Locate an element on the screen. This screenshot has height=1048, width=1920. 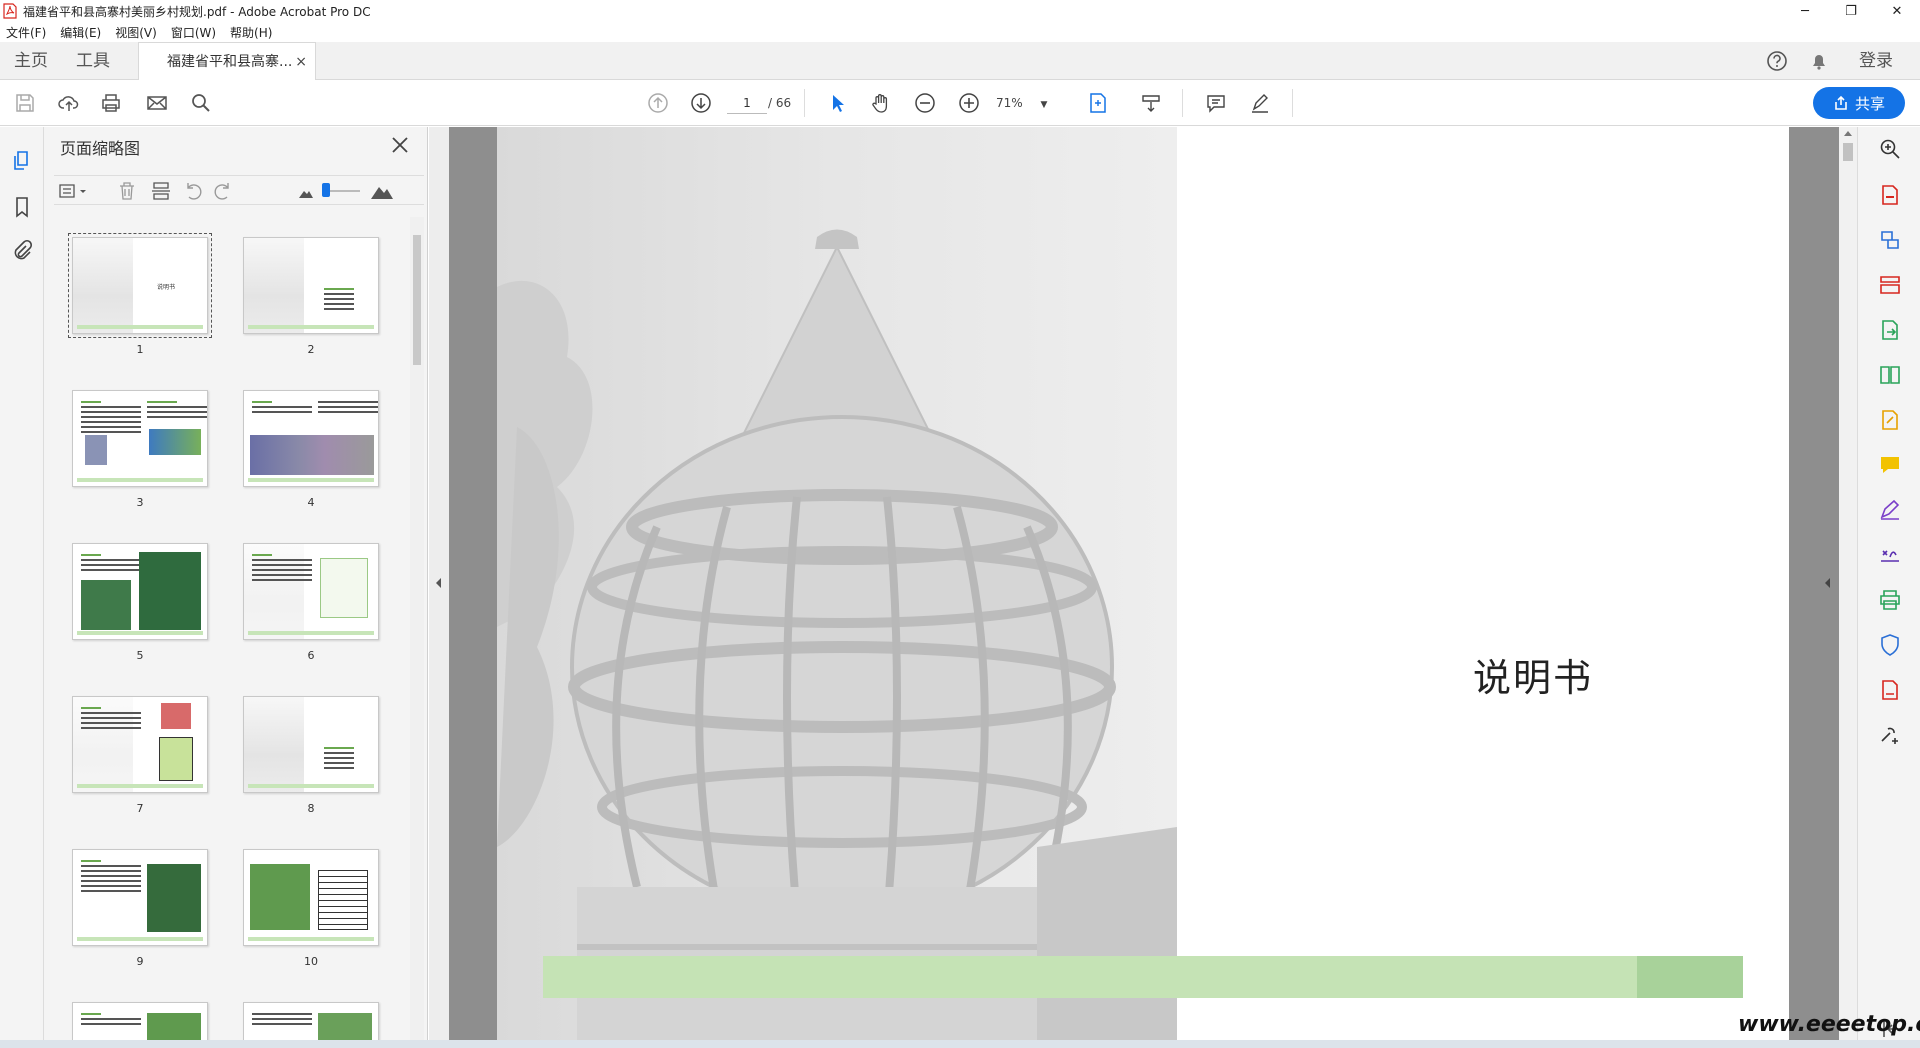
slider-handle is located at coordinates (326, 190).